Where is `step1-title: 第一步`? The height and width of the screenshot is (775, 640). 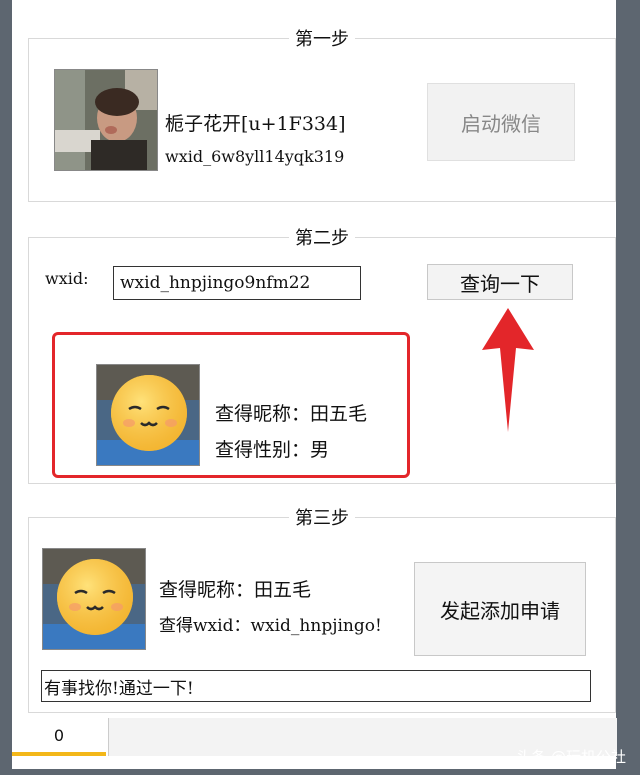
step1-title: 第一步 is located at coordinates (322, 39).